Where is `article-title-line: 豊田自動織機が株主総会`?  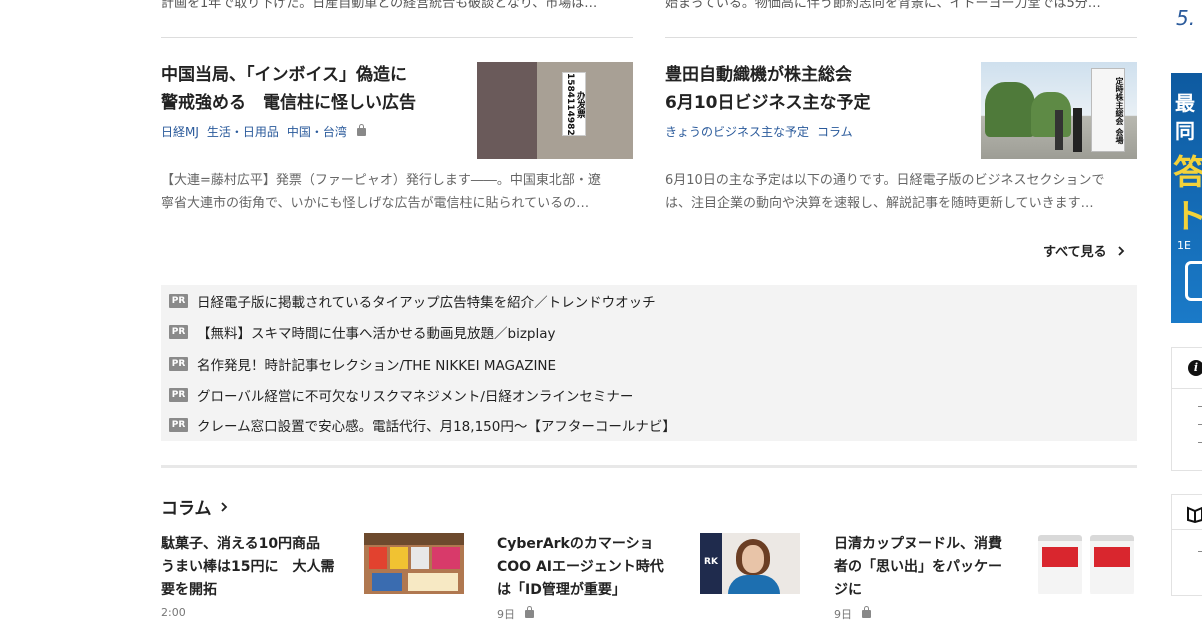
article-title-line: 豊田自動織機が株主総会 is located at coordinates (815, 75).